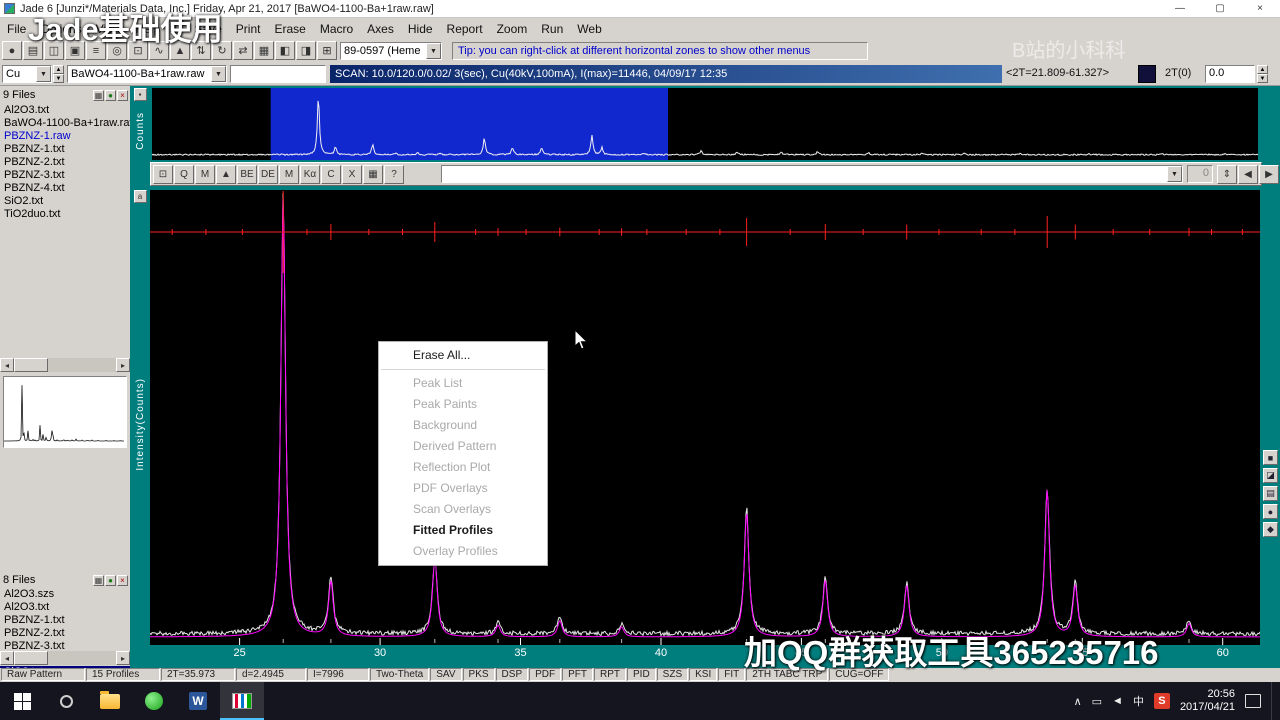 This screenshot has width=1280, height=720. I want to click on background-edit-icon: BE, so click(247, 174).